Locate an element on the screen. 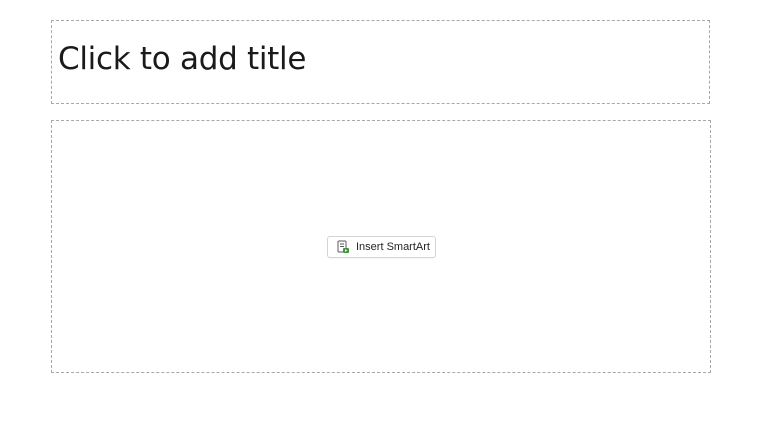  insert-smartart-button: Insert SmartArt is located at coordinates (381, 247).